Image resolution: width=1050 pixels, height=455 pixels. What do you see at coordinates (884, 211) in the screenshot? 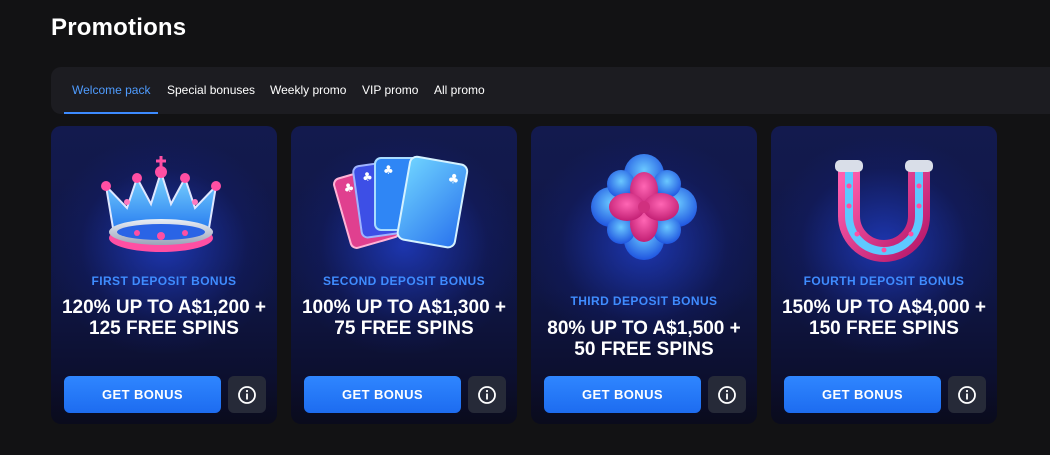
I see `horseshoe-icon` at bounding box center [884, 211].